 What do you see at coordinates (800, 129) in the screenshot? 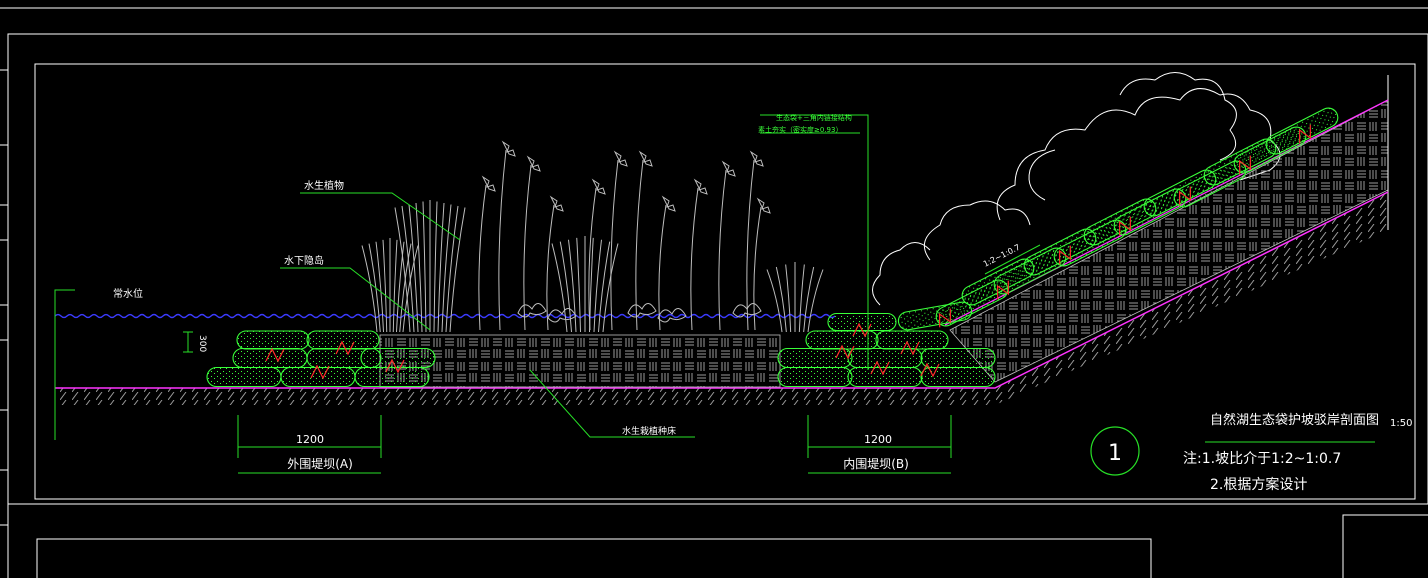
I see `label-layer2: 素土夯实（密实度≥0.93）` at bounding box center [800, 129].